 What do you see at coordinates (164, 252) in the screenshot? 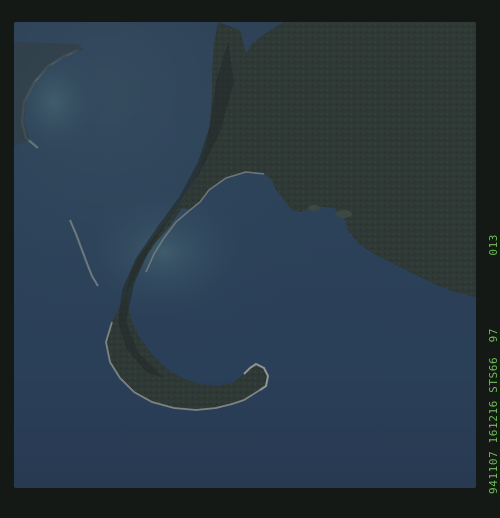
I see `shallow-water` at bounding box center [164, 252].